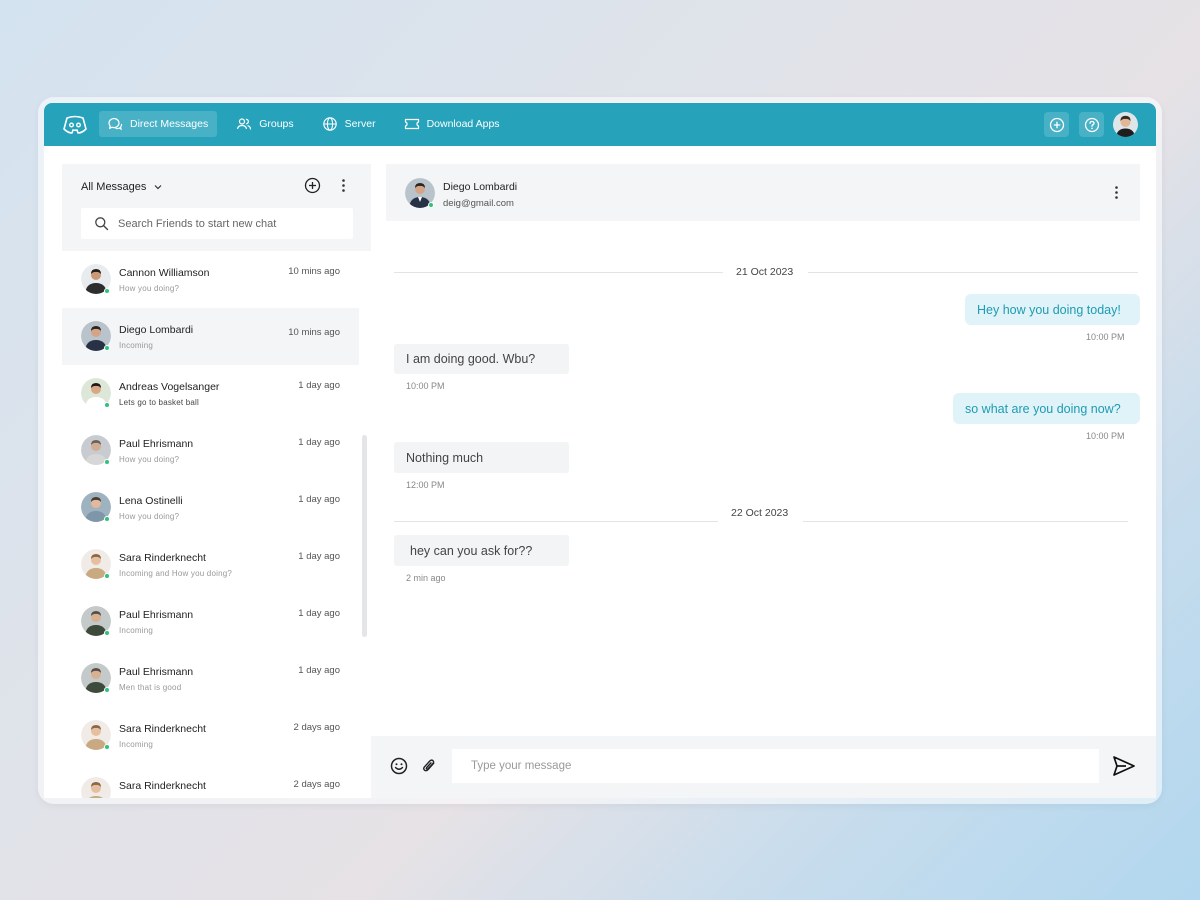  What do you see at coordinates (210, 336) in the screenshot?
I see `contact-row: Diego Lombardi Incoming 10 mins ago` at bounding box center [210, 336].